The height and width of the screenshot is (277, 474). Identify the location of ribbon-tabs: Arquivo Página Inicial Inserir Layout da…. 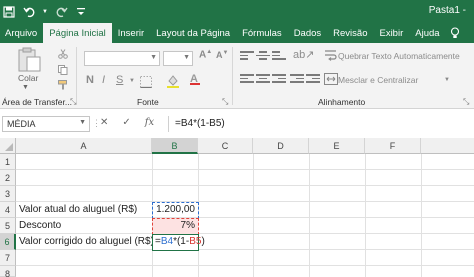
(237, 33).